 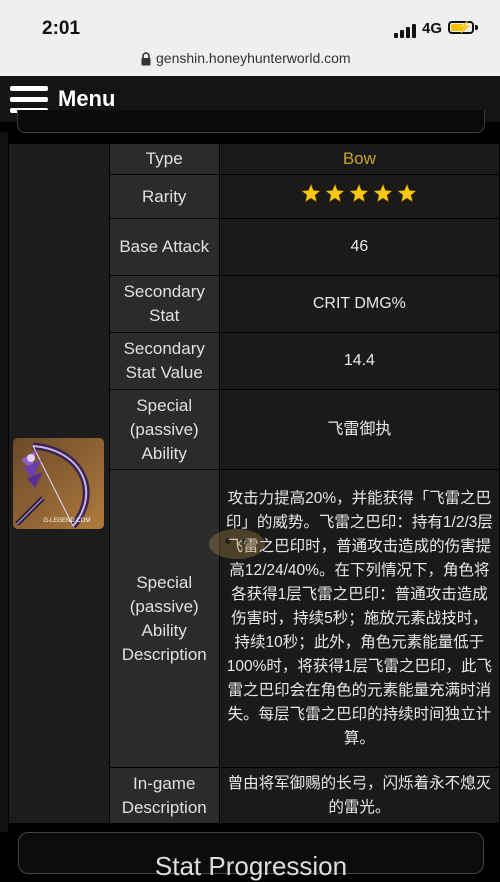 I want to click on rarity-stars, so click(x=359, y=192).